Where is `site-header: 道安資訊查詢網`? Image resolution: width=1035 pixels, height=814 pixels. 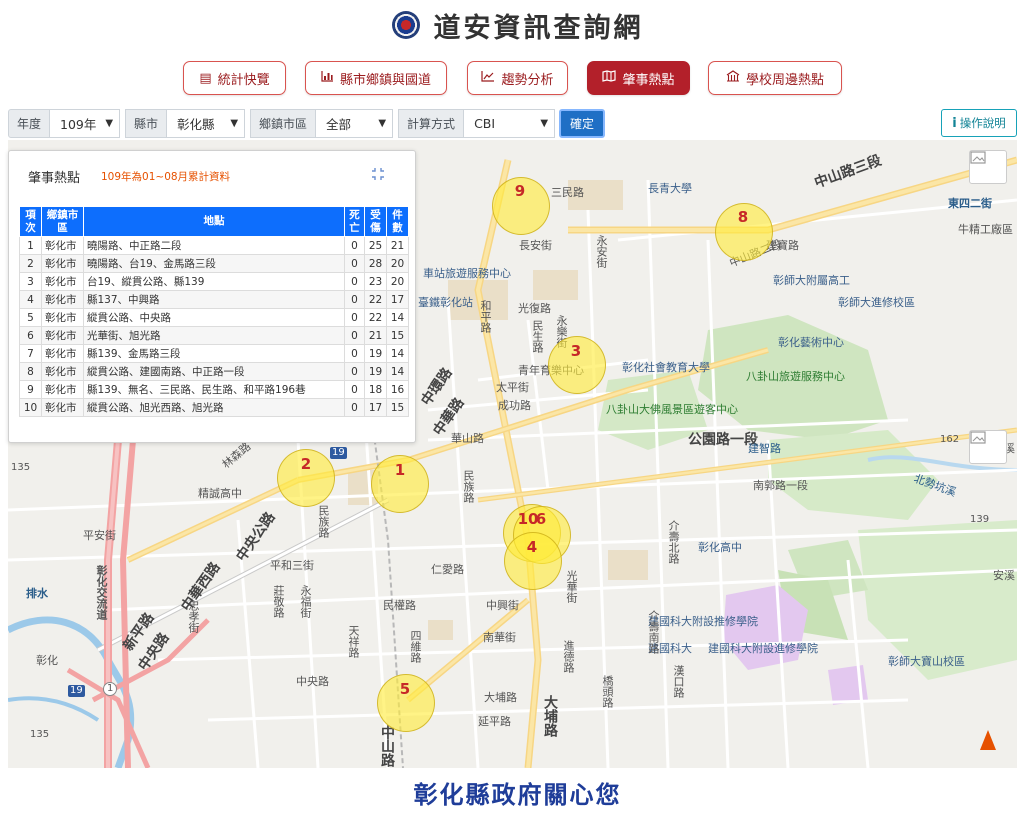 site-header: 道安資訊查詢網 is located at coordinates (517, 25).